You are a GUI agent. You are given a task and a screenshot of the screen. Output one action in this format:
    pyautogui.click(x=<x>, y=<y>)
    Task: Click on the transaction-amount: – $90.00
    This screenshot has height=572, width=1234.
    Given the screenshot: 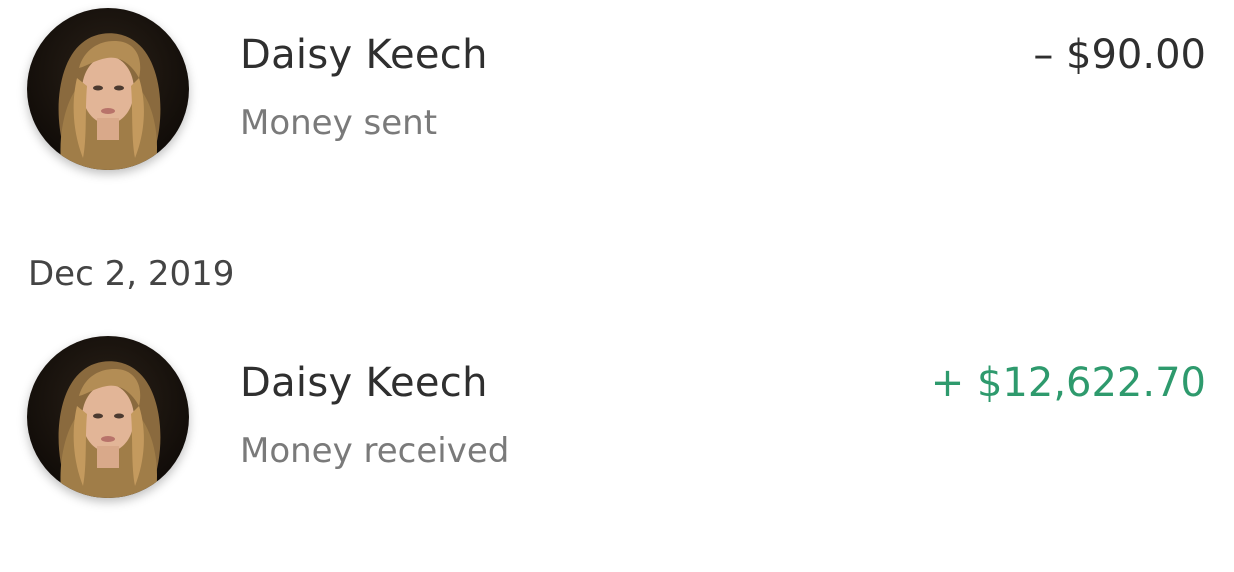 What is the action you would take?
    pyautogui.click(x=1119, y=55)
    